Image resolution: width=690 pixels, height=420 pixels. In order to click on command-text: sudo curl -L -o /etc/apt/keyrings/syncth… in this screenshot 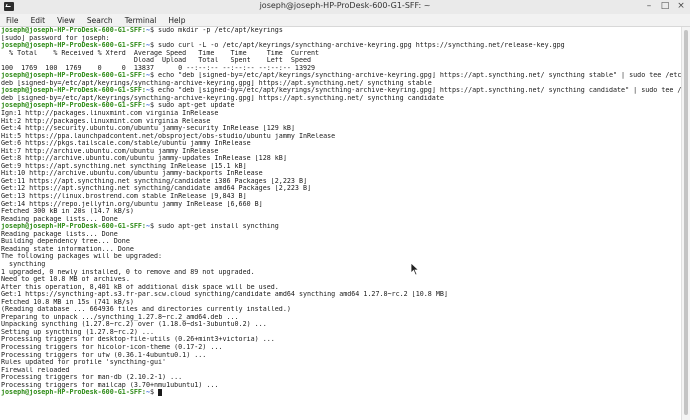, I will do `click(361, 46)`.